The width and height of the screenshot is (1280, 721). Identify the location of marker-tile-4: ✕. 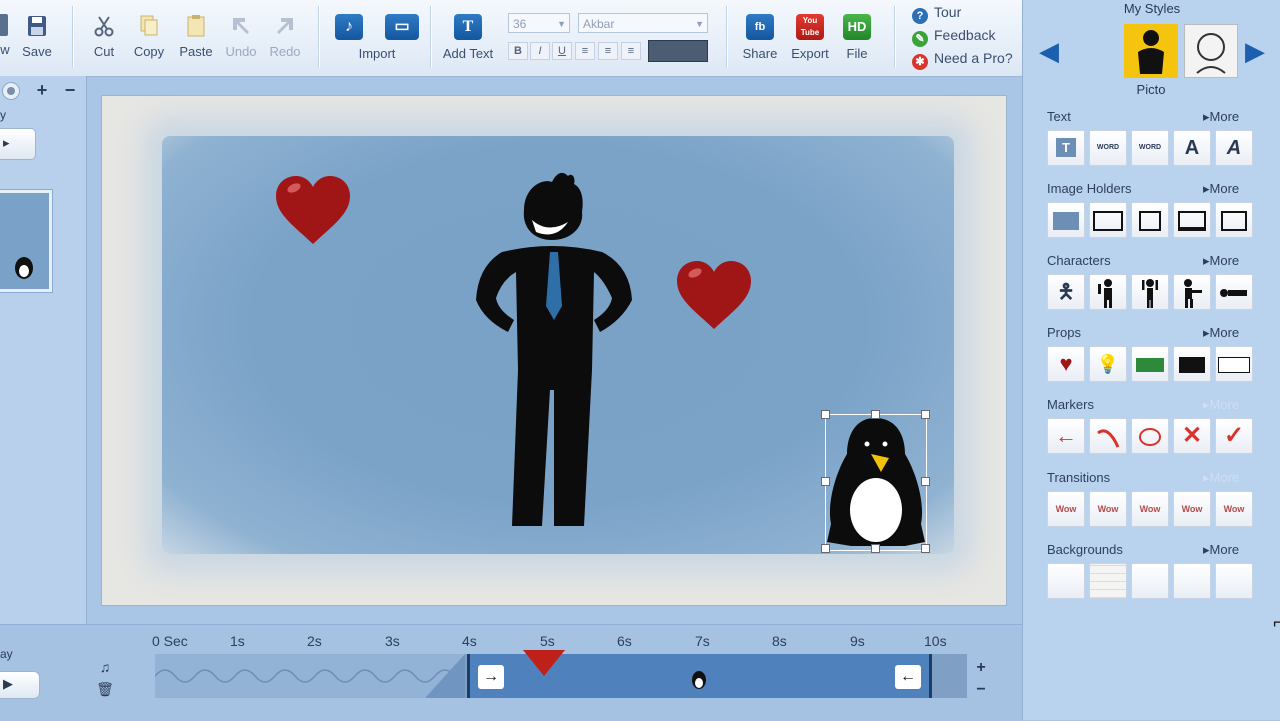
(1192, 436).